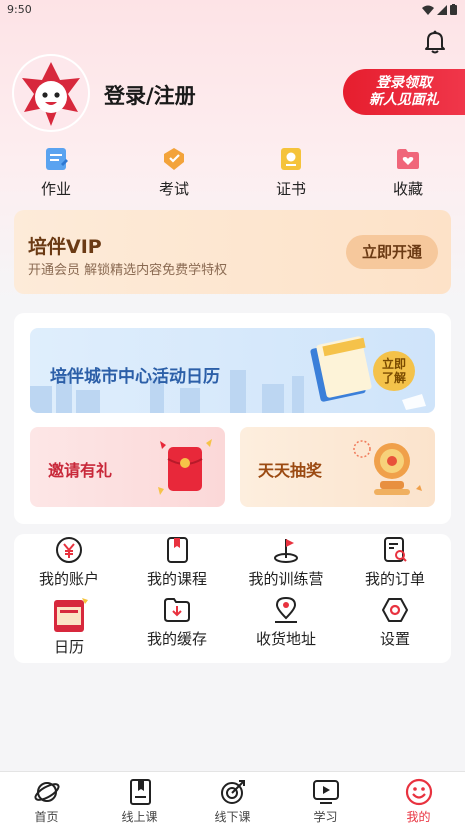 Image resolution: width=465 pixels, height=827 pixels. I want to click on quick-favorite-label: 收藏, so click(407, 189).